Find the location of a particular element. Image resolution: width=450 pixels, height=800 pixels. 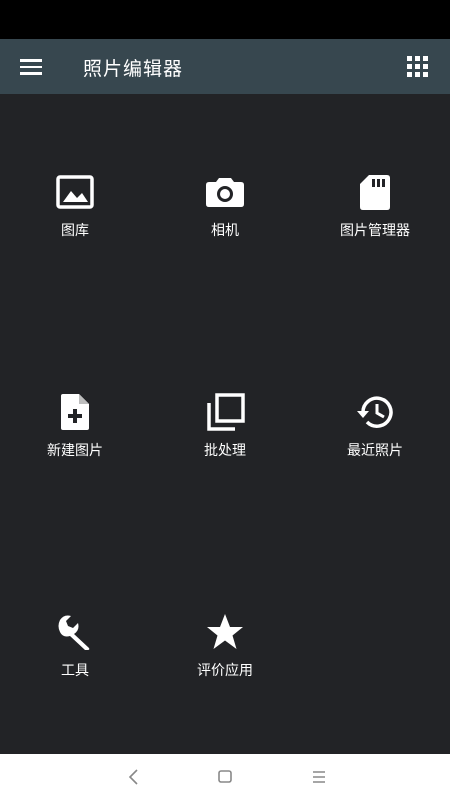

sd-card-icon is located at coordinates (375, 192).